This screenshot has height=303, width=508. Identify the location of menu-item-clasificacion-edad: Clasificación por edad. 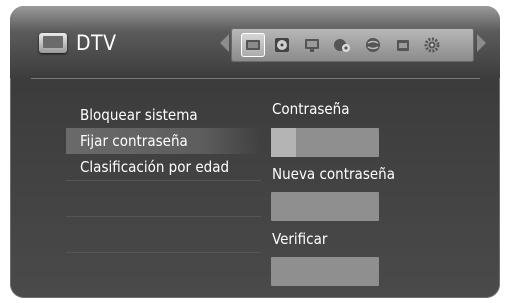
(163, 167).